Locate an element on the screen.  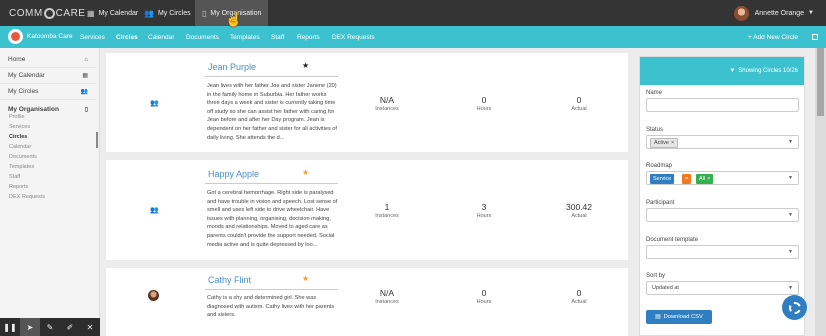
hours-metric: 3 Hours is located at coordinates (484, 210).